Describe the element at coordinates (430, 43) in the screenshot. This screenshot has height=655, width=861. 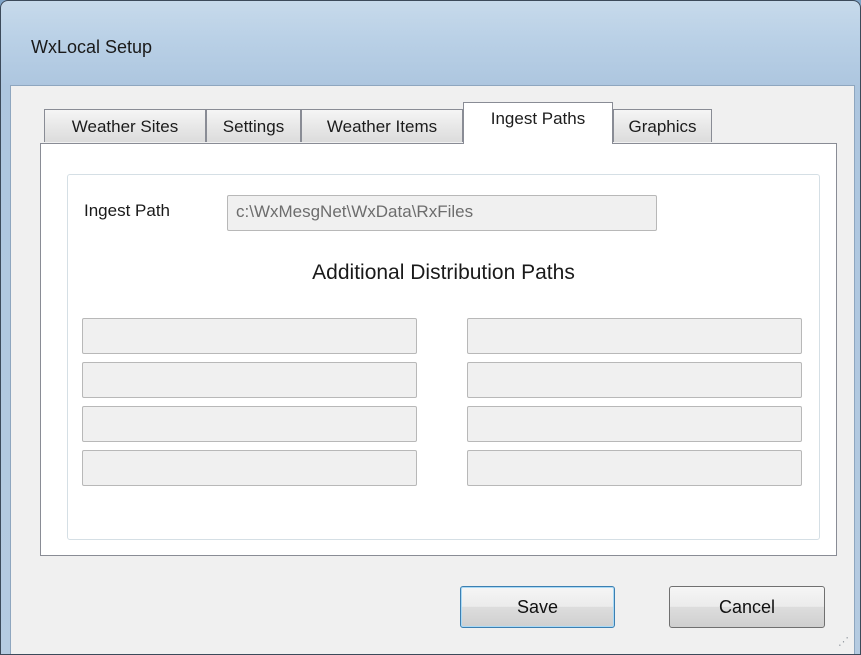
I see `title-bar: WxLocal Setup` at that location.